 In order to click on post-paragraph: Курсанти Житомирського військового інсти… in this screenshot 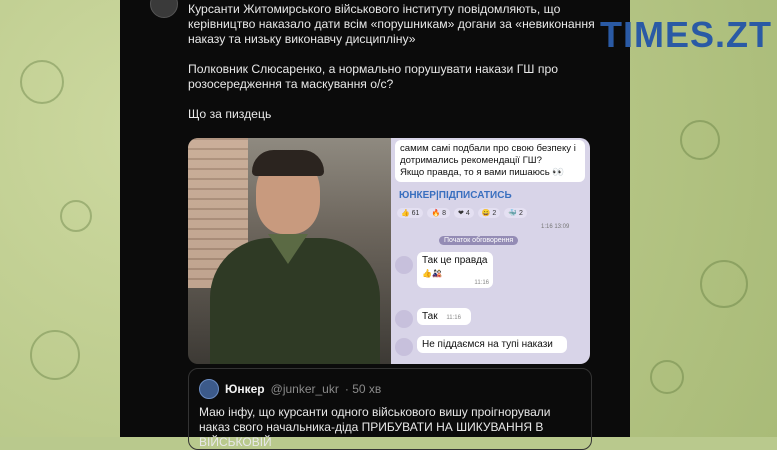, I will do `click(391, 24)`.